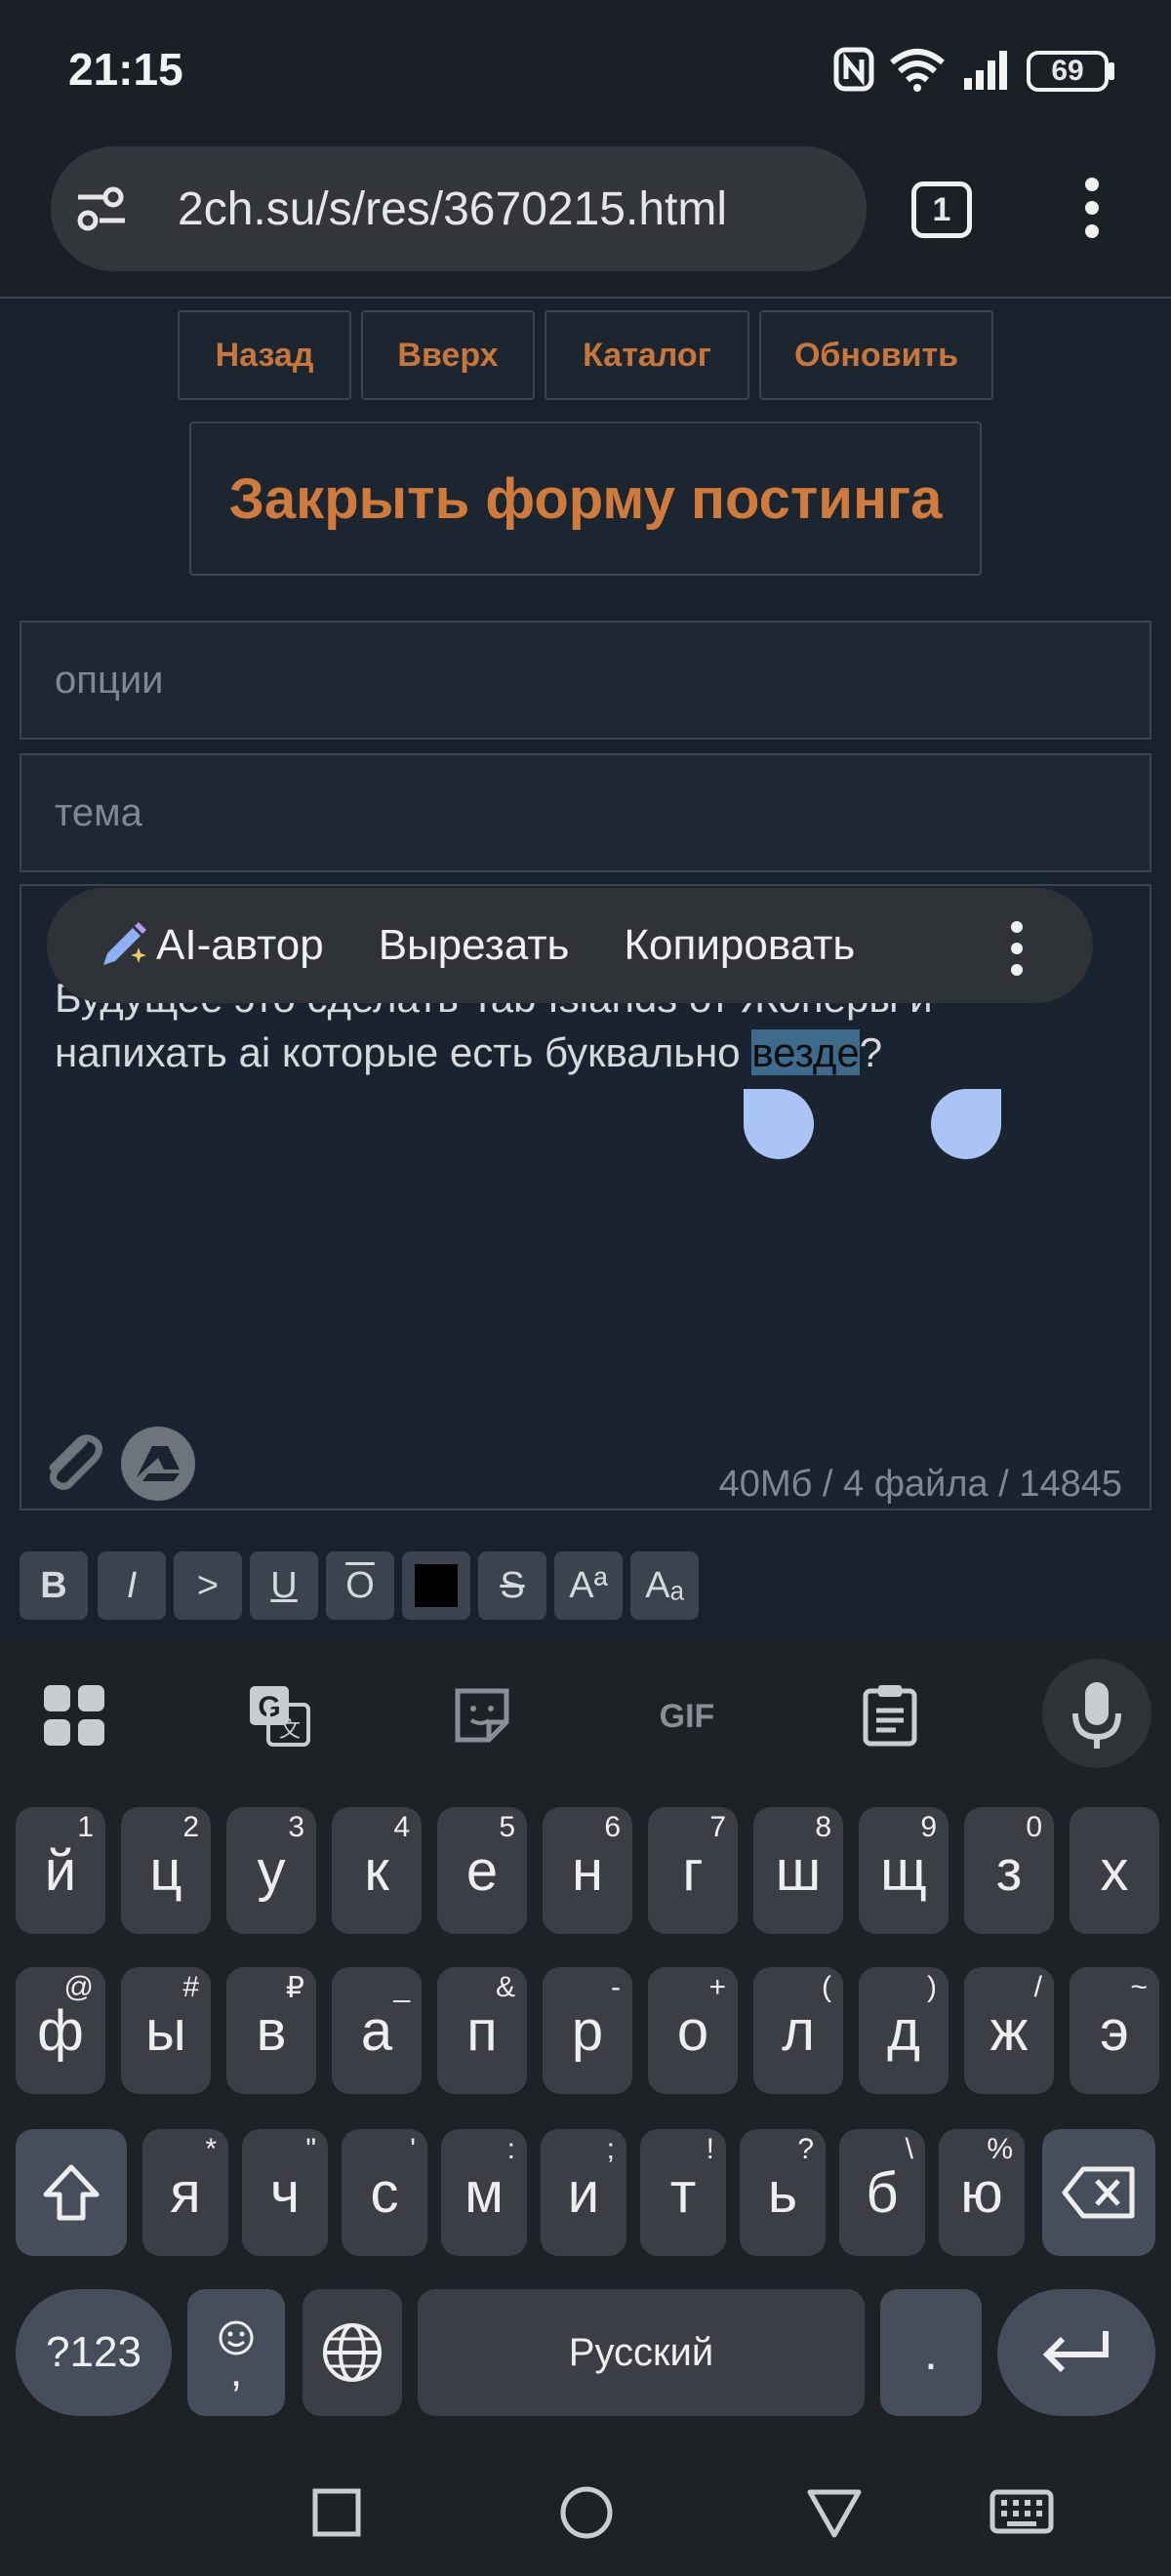 This screenshot has height=2576, width=1171. What do you see at coordinates (360, 1585) in the screenshot?
I see `overline-button: O` at bounding box center [360, 1585].